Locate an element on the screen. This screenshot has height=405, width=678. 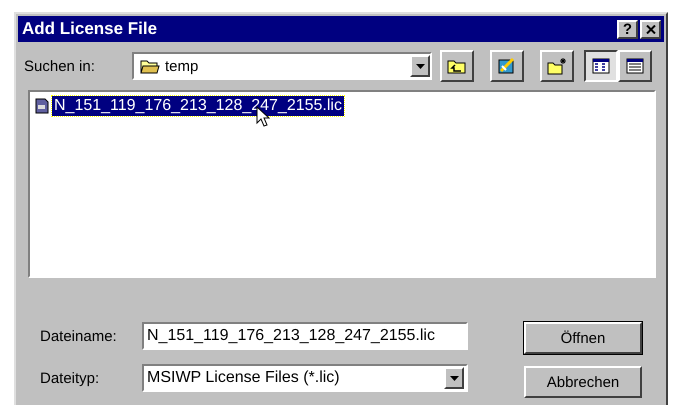
new-folder-icon is located at coordinates (557, 66).